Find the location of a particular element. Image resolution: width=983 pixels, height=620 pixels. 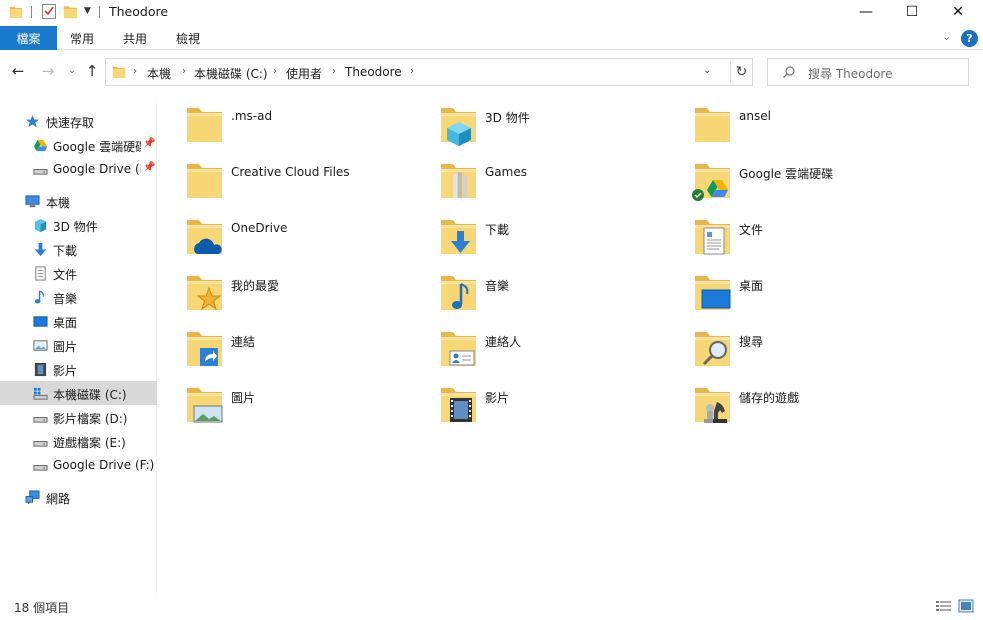

ribbon-tabs: 檔案 常用 共用 檢視 ⌄ ? is located at coordinates (491, 38).